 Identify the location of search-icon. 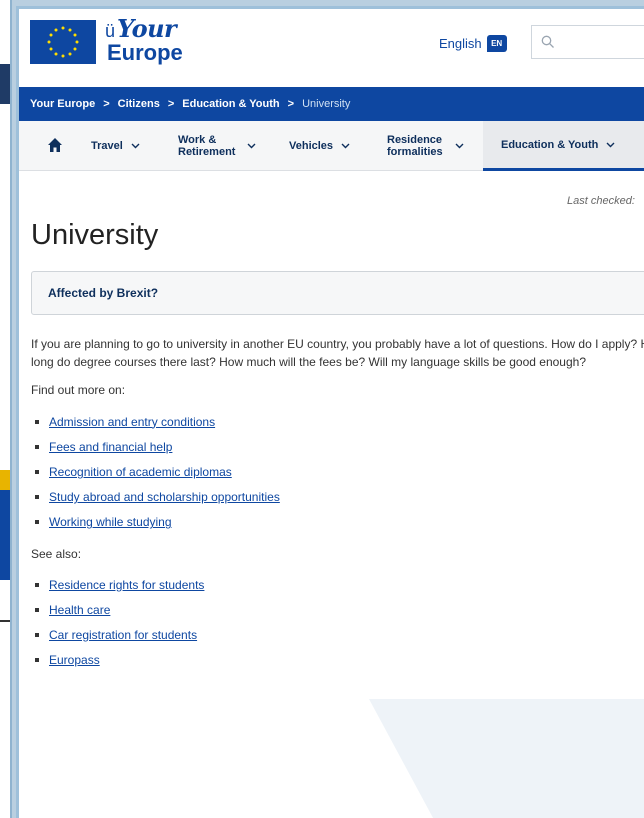
(547, 41).